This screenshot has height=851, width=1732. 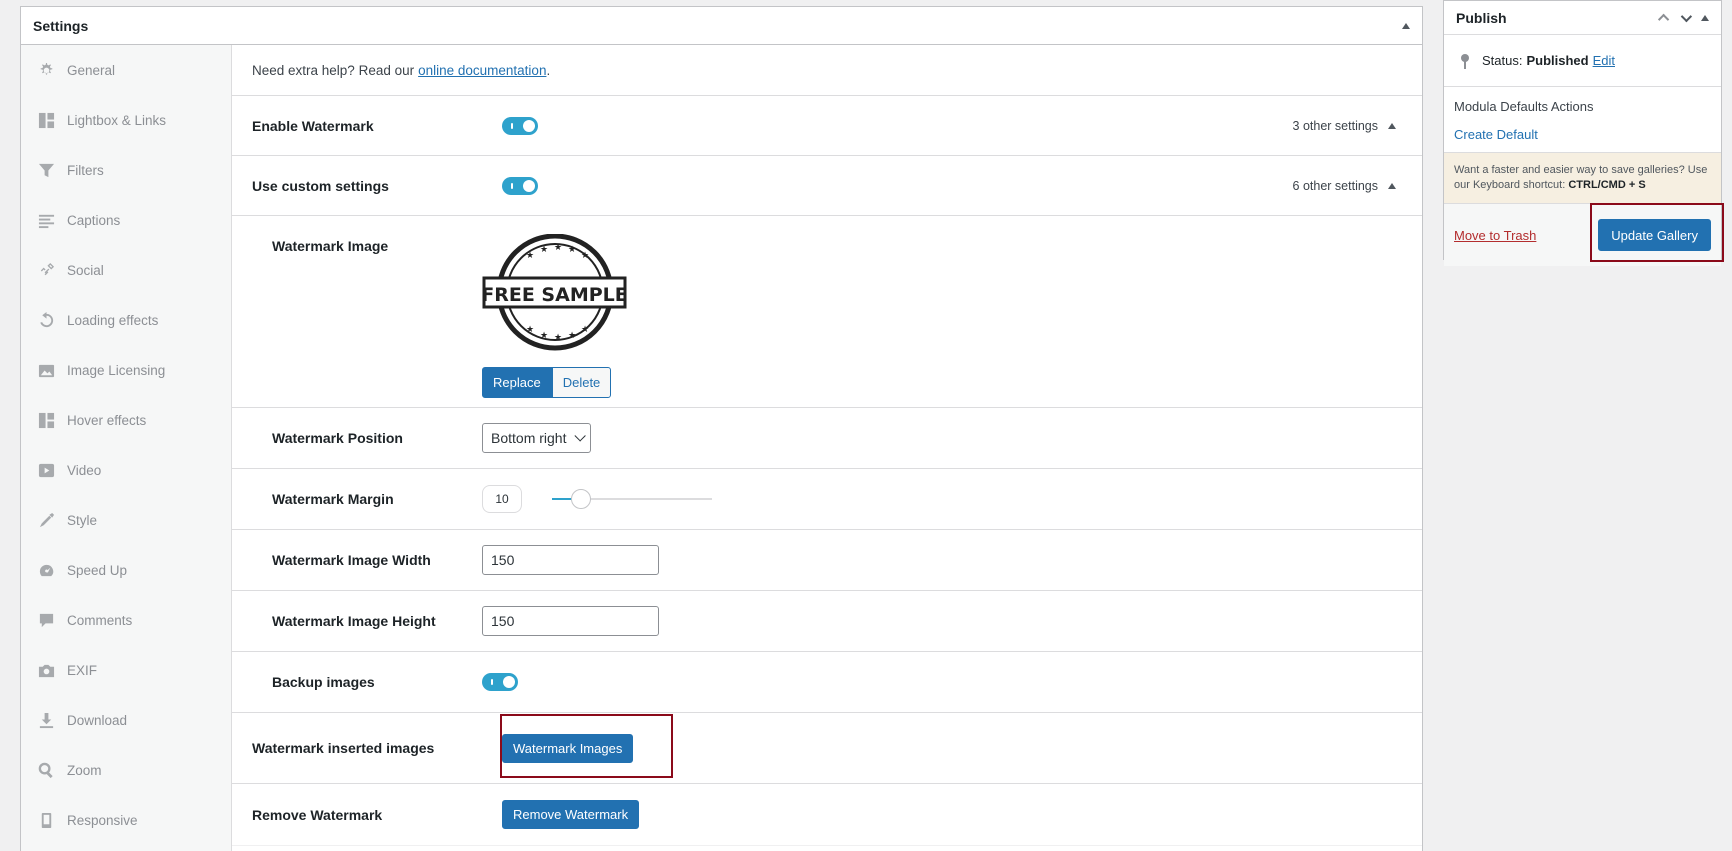 I want to click on watermark-margin-input: 10, so click(x=502, y=499).